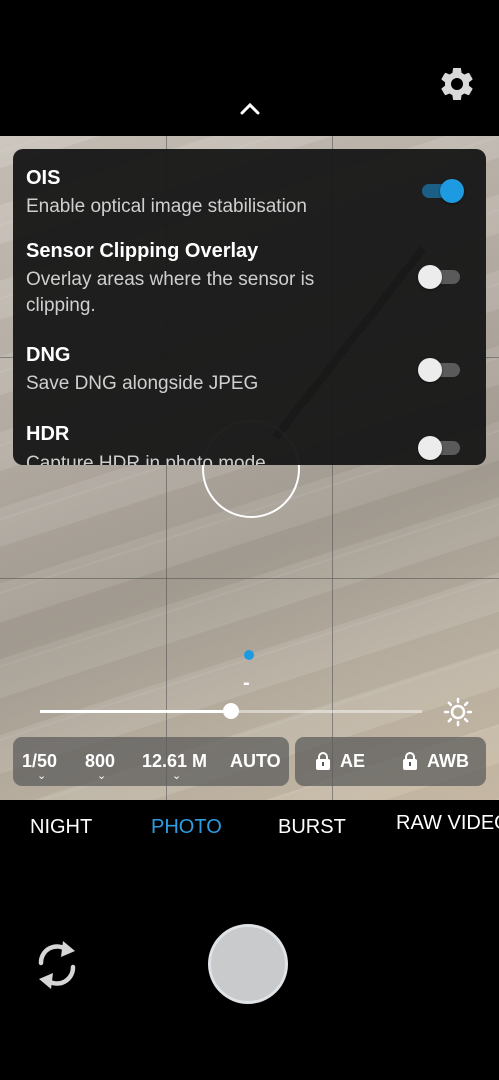  What do you see at coordinates (447, 823) in the screenshot?
I see `mode-raw-video: RAW VIDEO` at bounding box center [447, 823].